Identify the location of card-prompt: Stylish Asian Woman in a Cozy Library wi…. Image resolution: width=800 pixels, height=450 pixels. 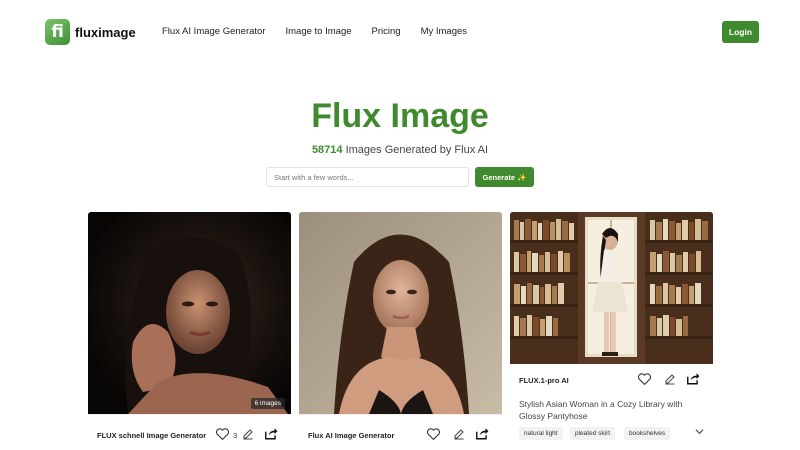
(601, 410).